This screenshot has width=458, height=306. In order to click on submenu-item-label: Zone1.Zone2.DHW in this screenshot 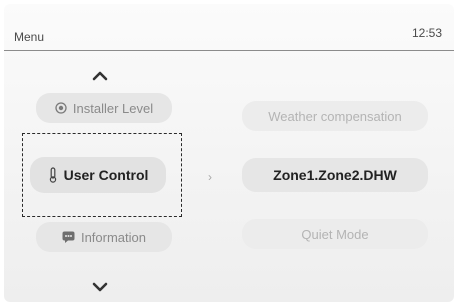, I will do `click(335, 175)`.